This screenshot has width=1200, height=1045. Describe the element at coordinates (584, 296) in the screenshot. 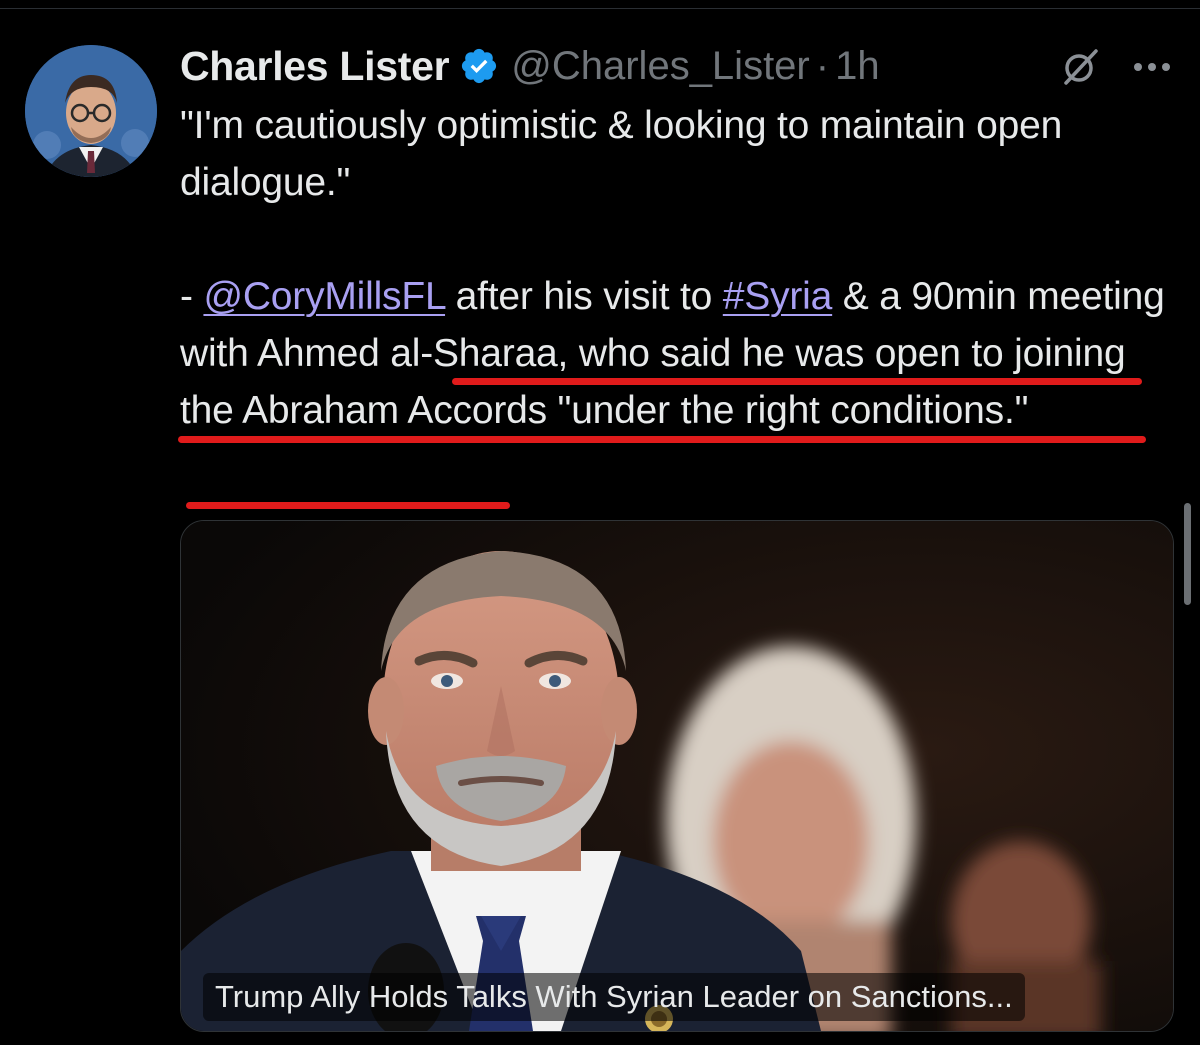

I see `body-text-1: after his visit to` at that location.